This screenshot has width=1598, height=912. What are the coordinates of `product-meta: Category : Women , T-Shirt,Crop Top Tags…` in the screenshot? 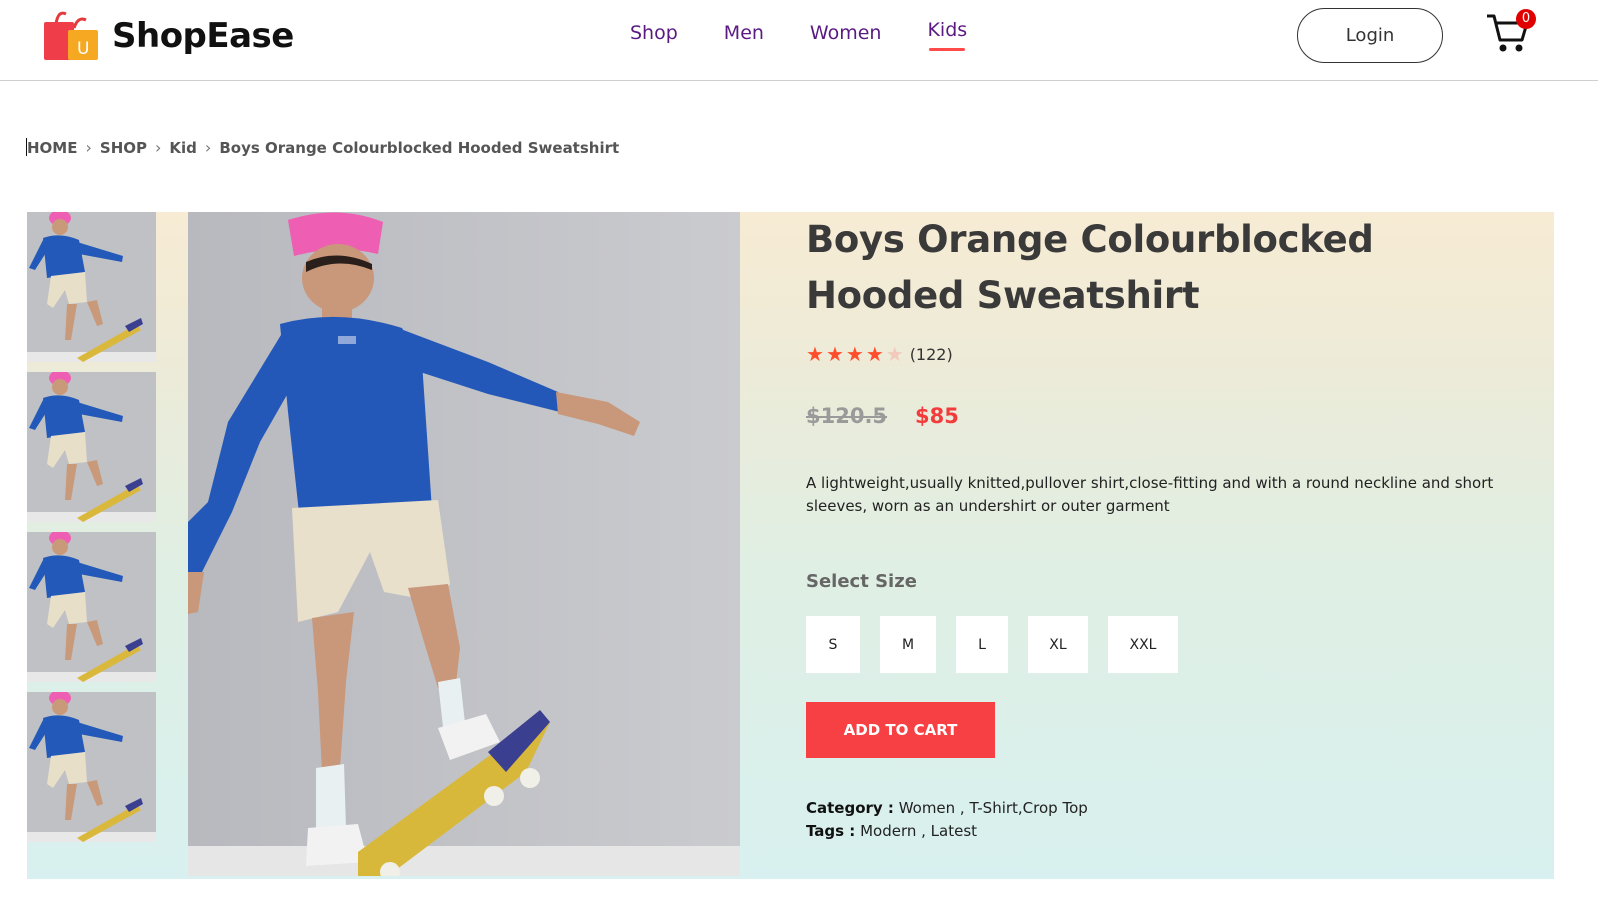 It's located at (1156, 820).